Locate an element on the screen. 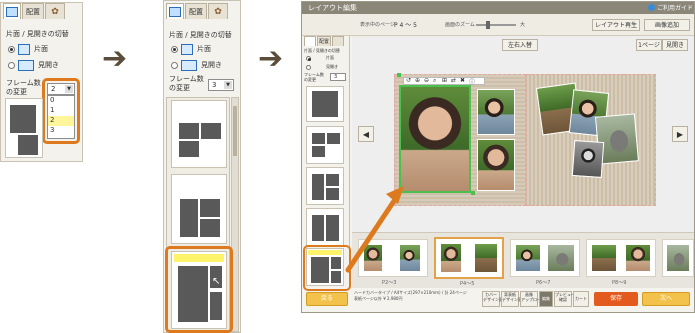  add-image-button: 画像追加 is located at coordinates (667, 25).